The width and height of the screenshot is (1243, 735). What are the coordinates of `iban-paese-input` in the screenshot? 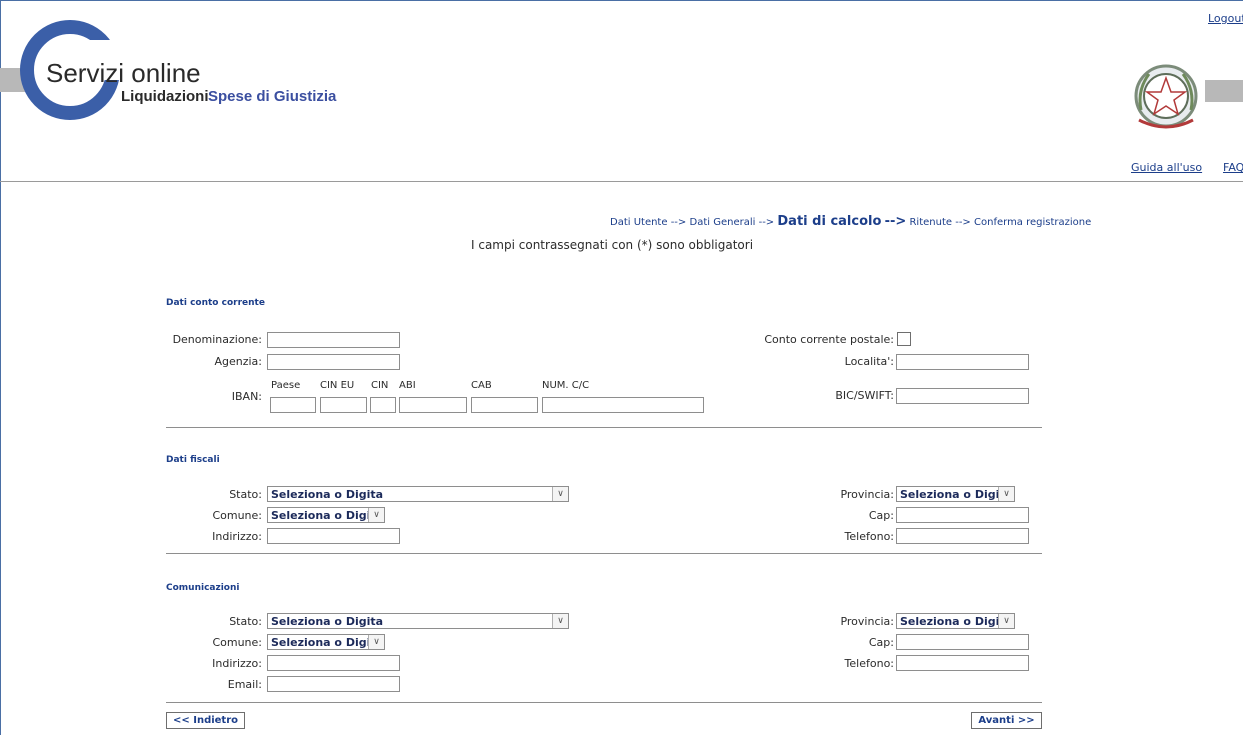 It's located at (293, 405).